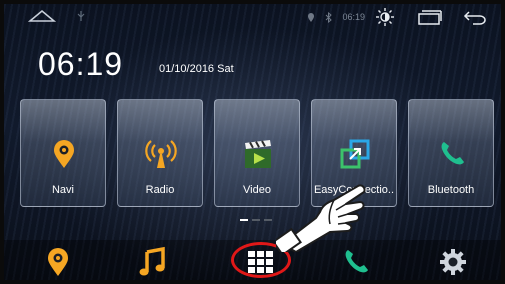 This screenshot has width=505, height=284. Describe the element at coordinates (475, 17) in the screenshot. I see `back-icon` at that location.